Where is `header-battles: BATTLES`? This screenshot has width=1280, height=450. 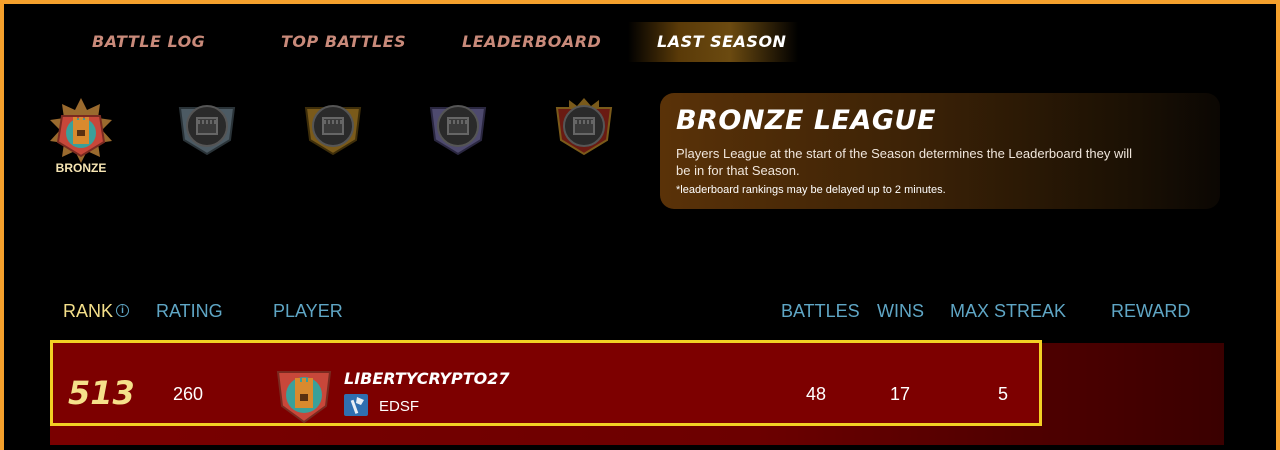
header-battles: BATTLES is located at coordinates (820, 311).